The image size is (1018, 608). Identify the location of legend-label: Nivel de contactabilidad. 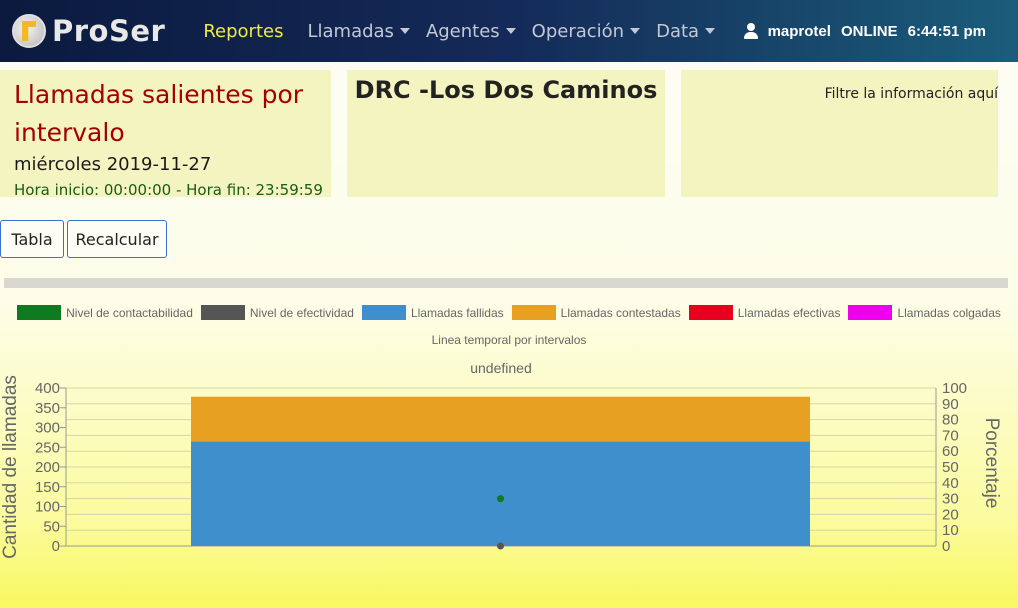
(129, 312).